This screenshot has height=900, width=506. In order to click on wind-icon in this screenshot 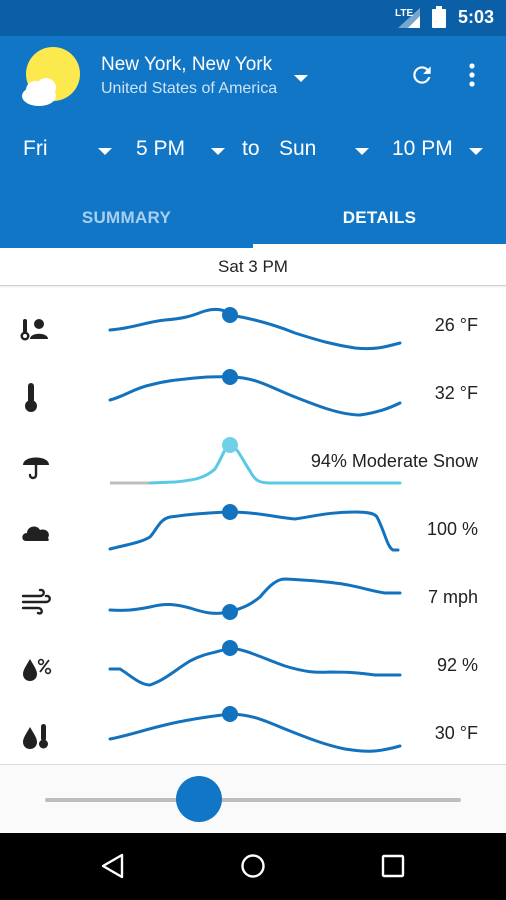, I will do `click(36, 601)`.